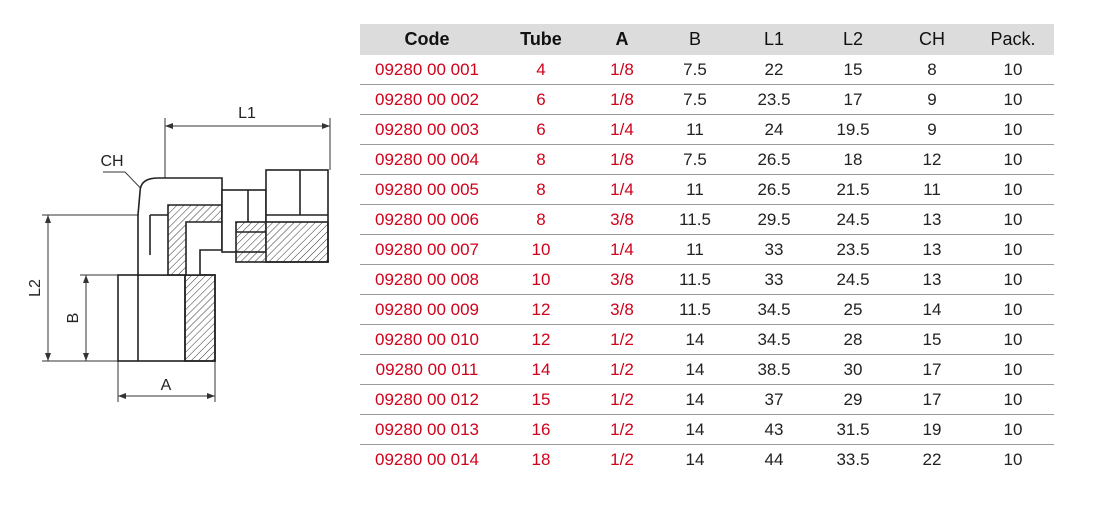 The height and width of the screenshot is (513, 1097). I want to click on cell-code: 09280 00 005, so click(427, 189).